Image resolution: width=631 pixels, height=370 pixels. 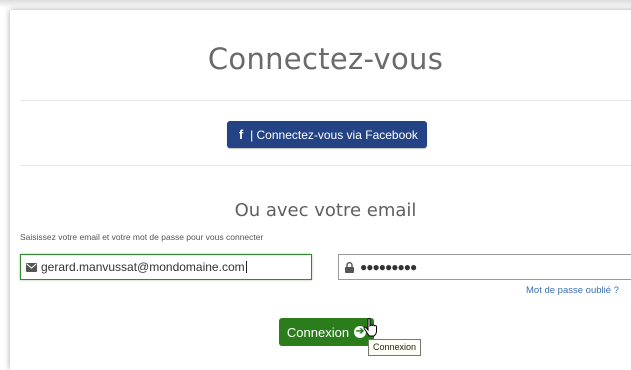 What do you see at coordinates (388, 267) in the screenshot?
I see `password-value: ●●●●●●●●●` at bounding box center [388, 267].